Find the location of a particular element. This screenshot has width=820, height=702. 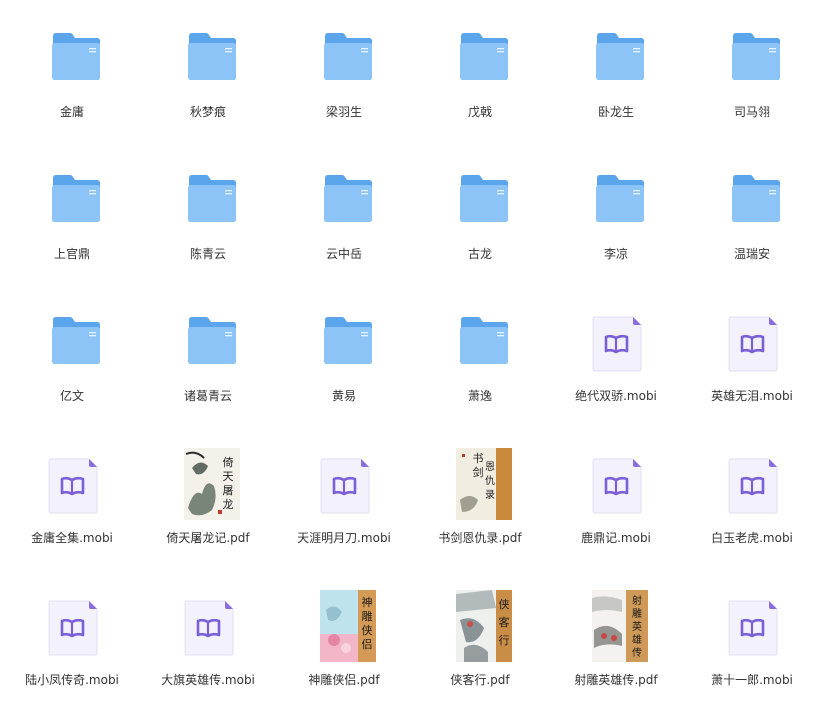

folder-item: 温瑞安 is located at coordinates (752, 221).